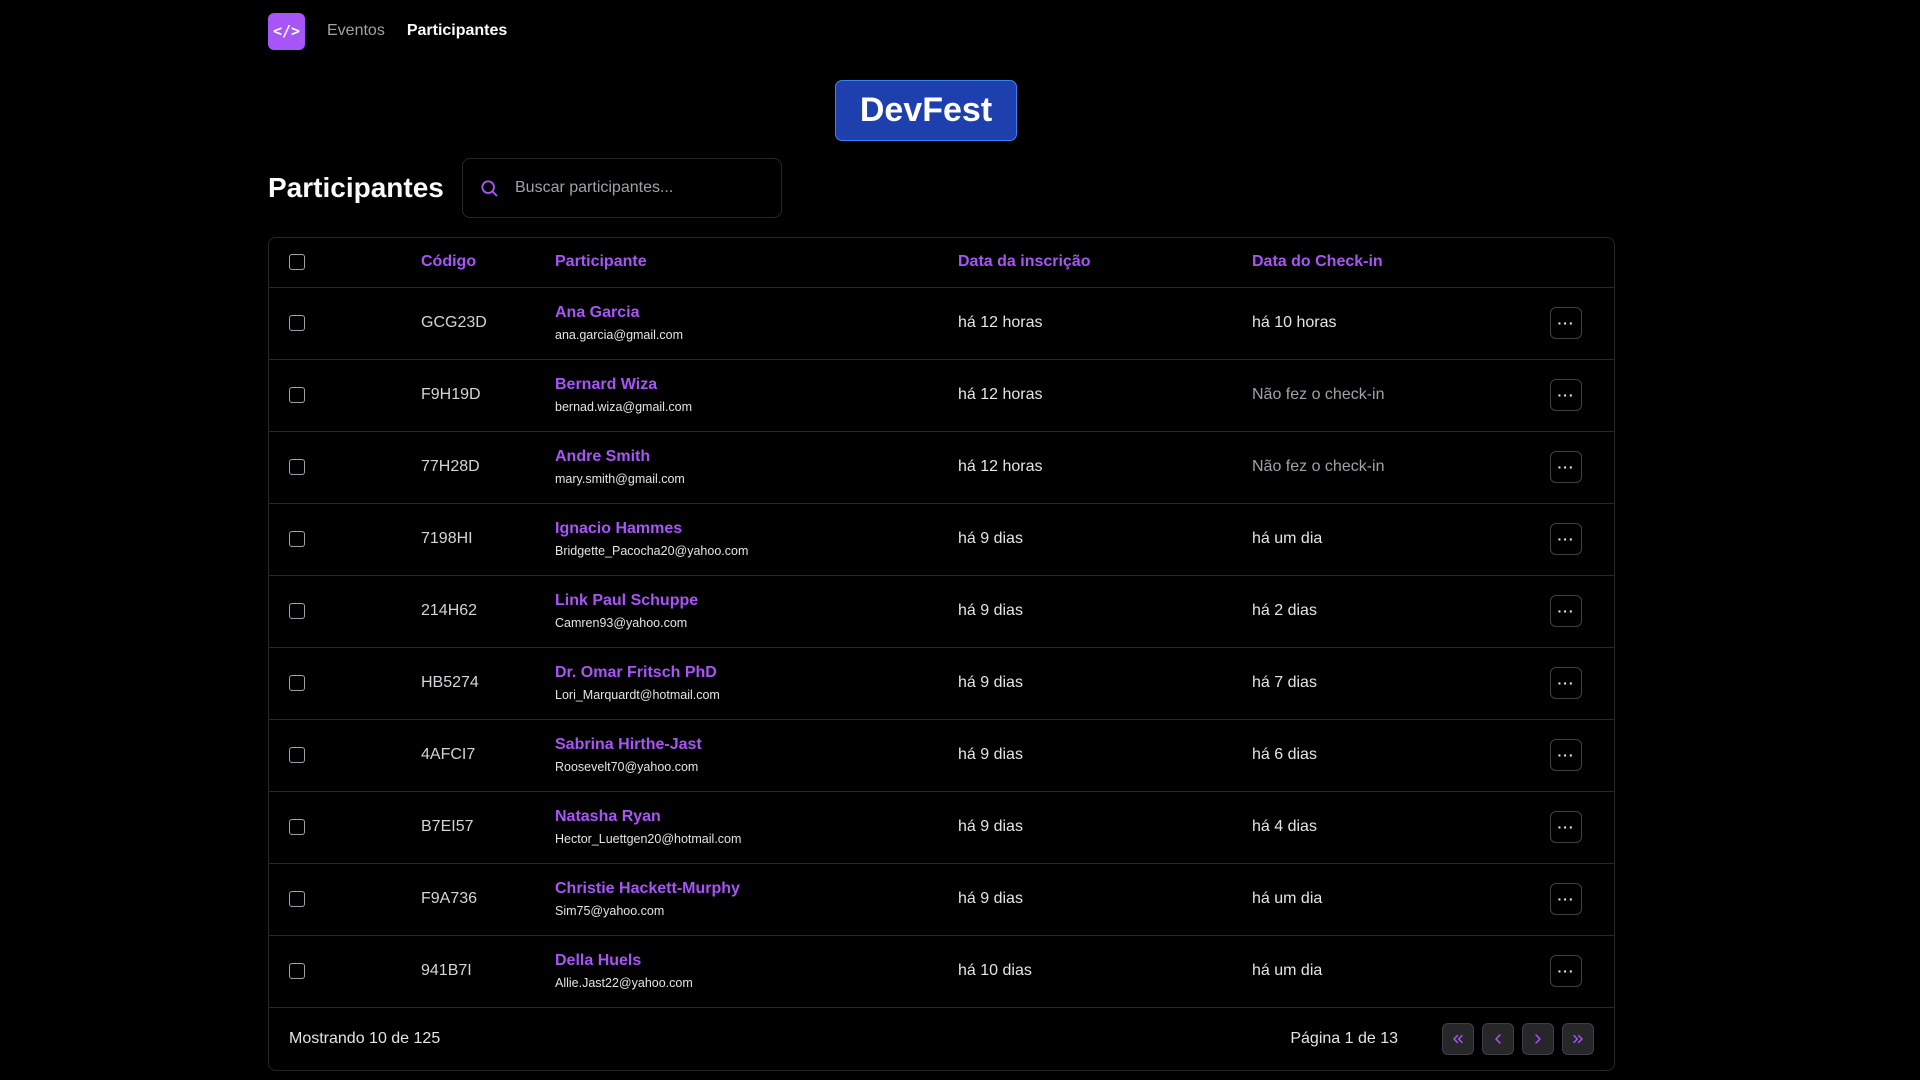 This screenshot has height=1080, width=1920. What do you see at coordinates (356, 31) in the screenshot?
I see `nav-link-eventos: Eventos` at bounding box center [356, 31].